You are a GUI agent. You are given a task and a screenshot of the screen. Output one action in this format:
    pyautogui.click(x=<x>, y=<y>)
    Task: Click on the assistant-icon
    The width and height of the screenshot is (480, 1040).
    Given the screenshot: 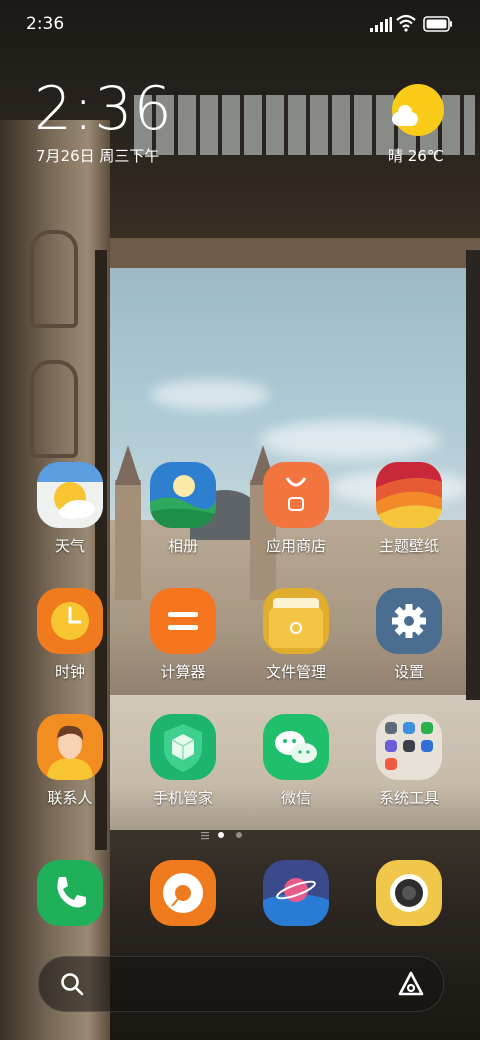 What is the action you would take?
    pyautogui.click(x=411, y=984)
    